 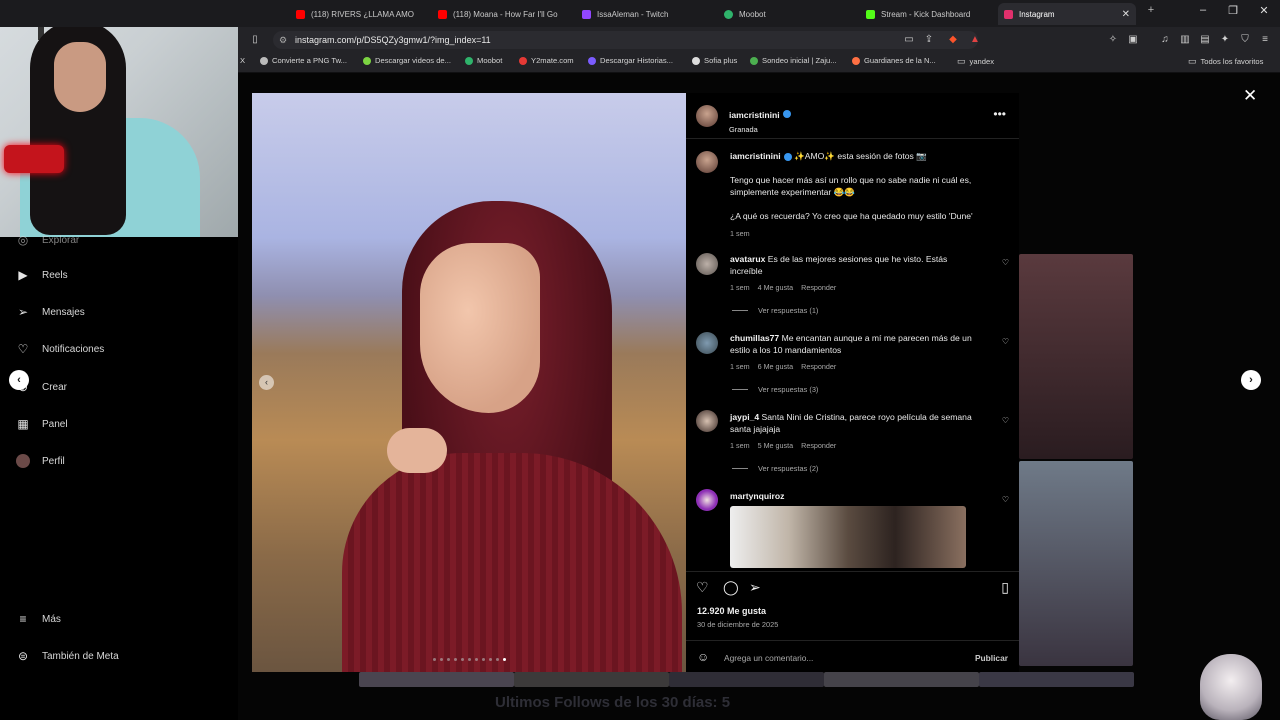 I want to click on emoji-icon: ☺, so click(x=703, y=657).